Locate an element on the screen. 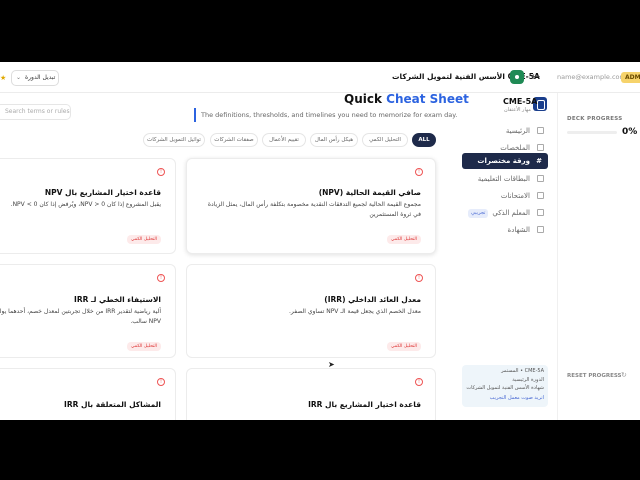  tab-capital-structure: هيكل رأس المال is located at coordinates (334, 140).